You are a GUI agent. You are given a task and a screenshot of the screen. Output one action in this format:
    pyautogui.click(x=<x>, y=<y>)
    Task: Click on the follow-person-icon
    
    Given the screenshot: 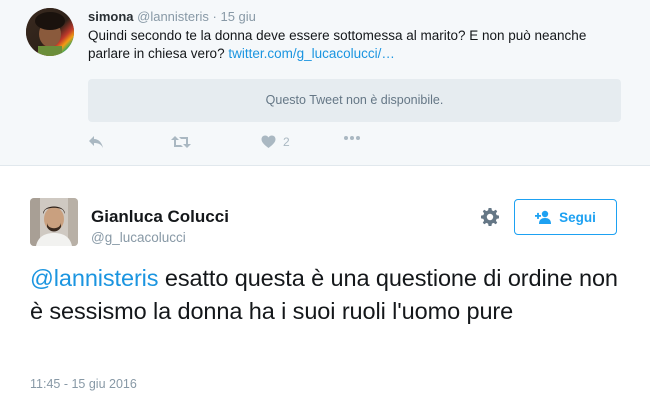 What is the action you would take?
    pyautogui.click(x=543, y=217)
    